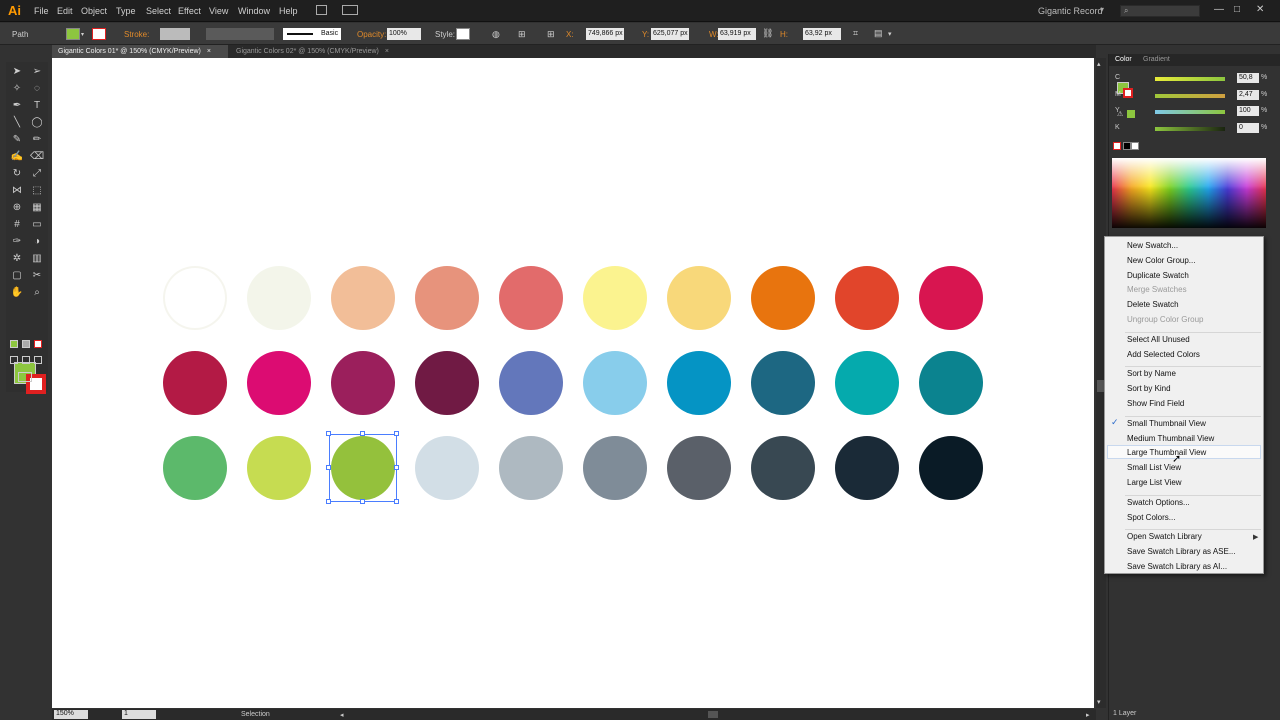 The image size is (1280, 720). What do you see at coordinates (136, 34) in the screenshot?
I see `stroke-label: Stroke:` at bounding box center [136, 34].